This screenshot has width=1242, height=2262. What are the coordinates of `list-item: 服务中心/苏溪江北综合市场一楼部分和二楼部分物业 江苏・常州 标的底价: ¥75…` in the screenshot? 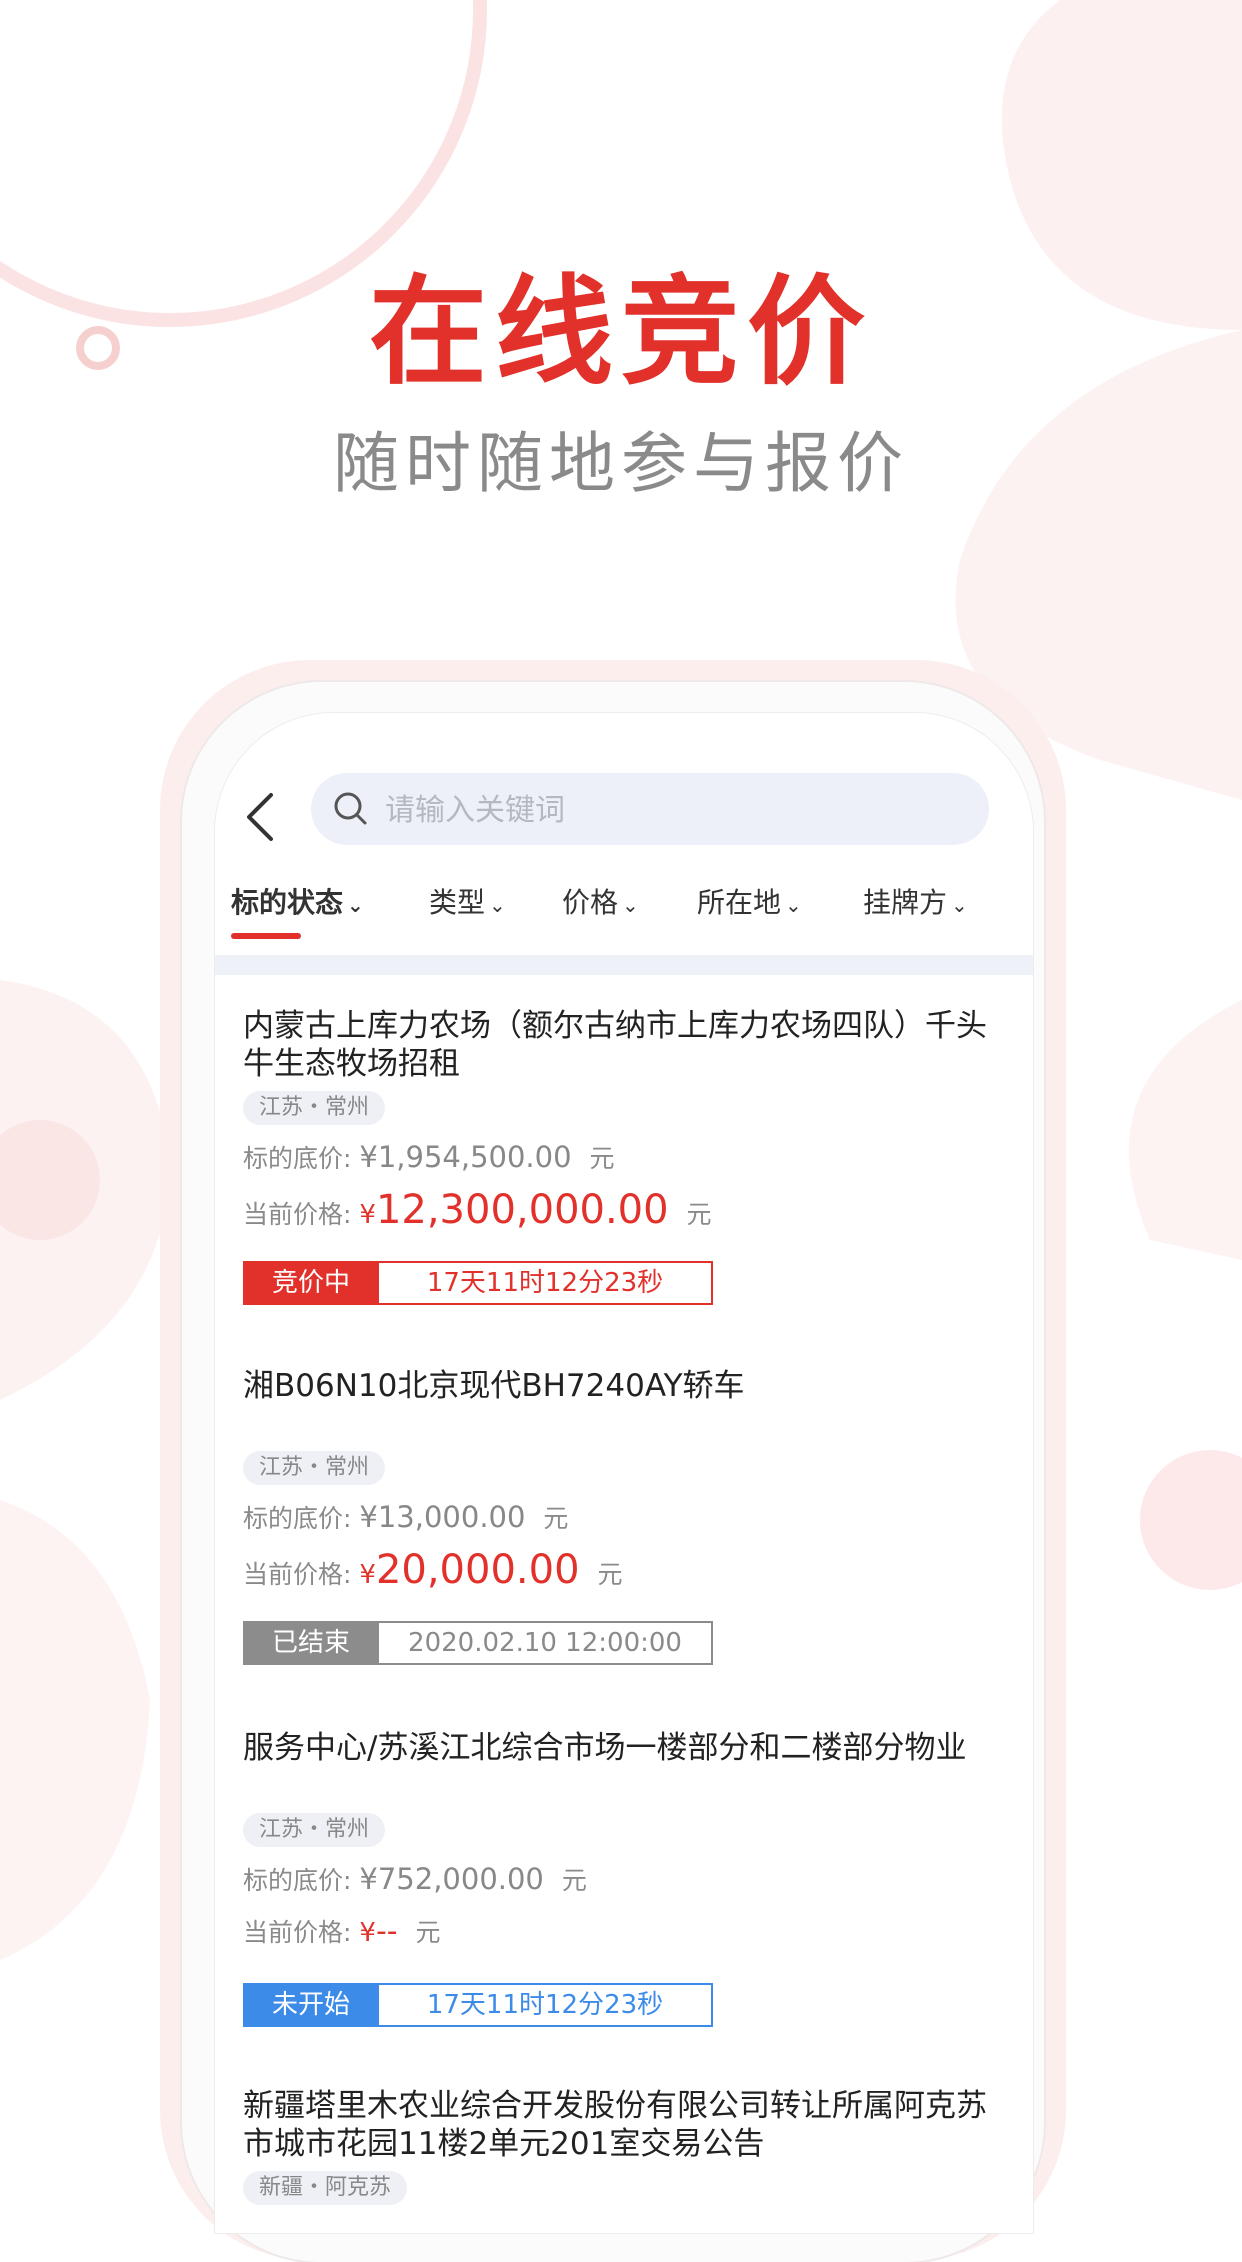 It's located at (623, 1894).